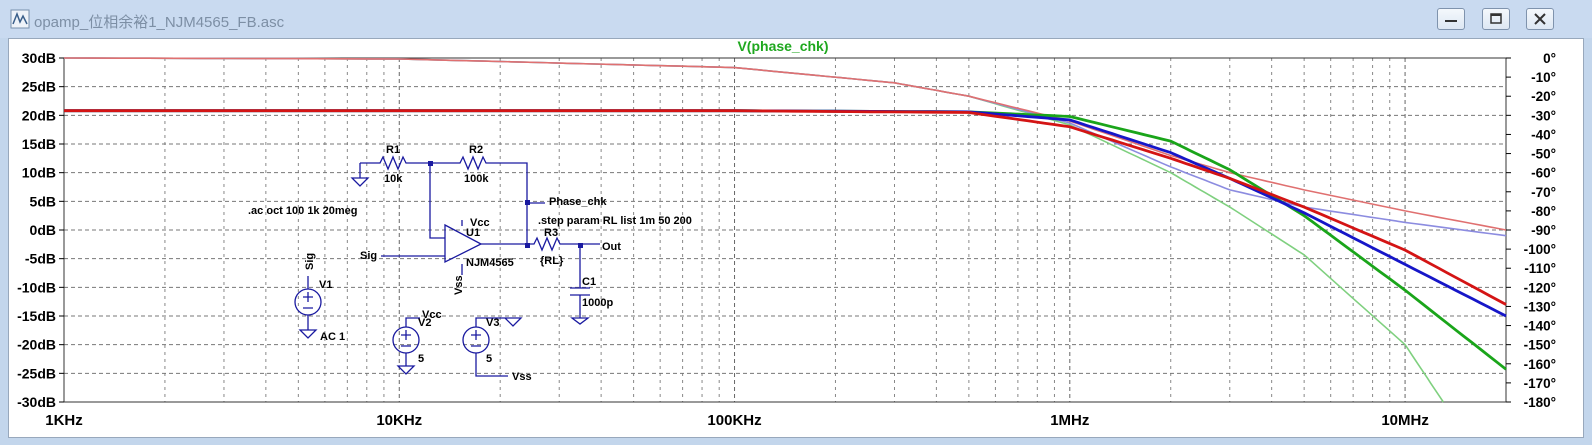 The width and height of the screenshot is (1592, 445). What do you see at coordinates (1543, 173) in the screenshot?
I see `right-axis-tick-label: -60°` at bounding box center [1543, 173].